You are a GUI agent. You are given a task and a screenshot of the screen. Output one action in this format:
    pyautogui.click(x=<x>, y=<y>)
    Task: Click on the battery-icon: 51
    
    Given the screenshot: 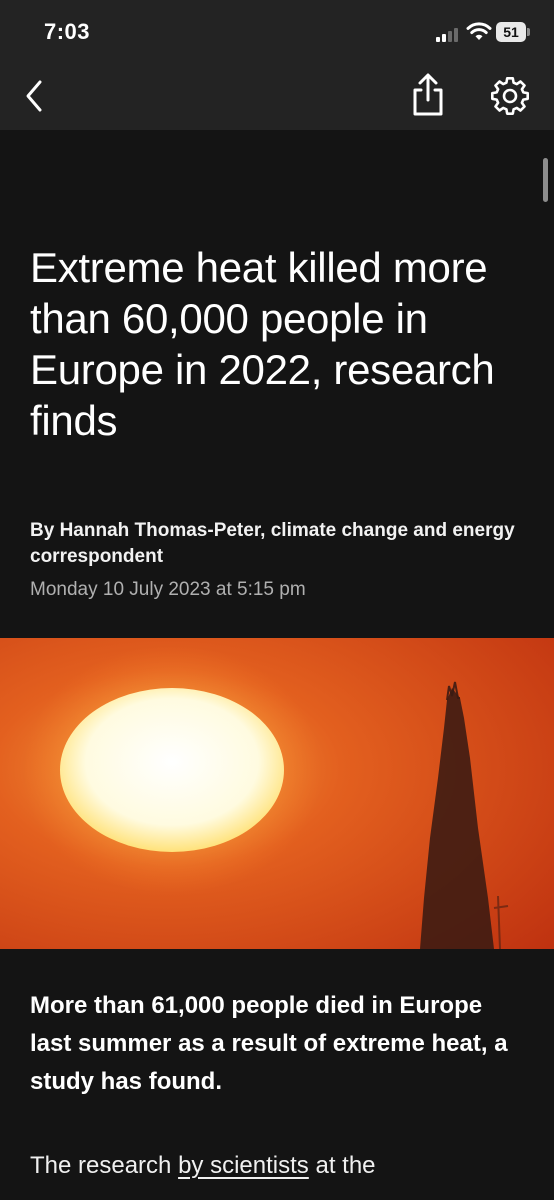 What is the action you would take?
    pyautogui.click(x=513, y=32)
    